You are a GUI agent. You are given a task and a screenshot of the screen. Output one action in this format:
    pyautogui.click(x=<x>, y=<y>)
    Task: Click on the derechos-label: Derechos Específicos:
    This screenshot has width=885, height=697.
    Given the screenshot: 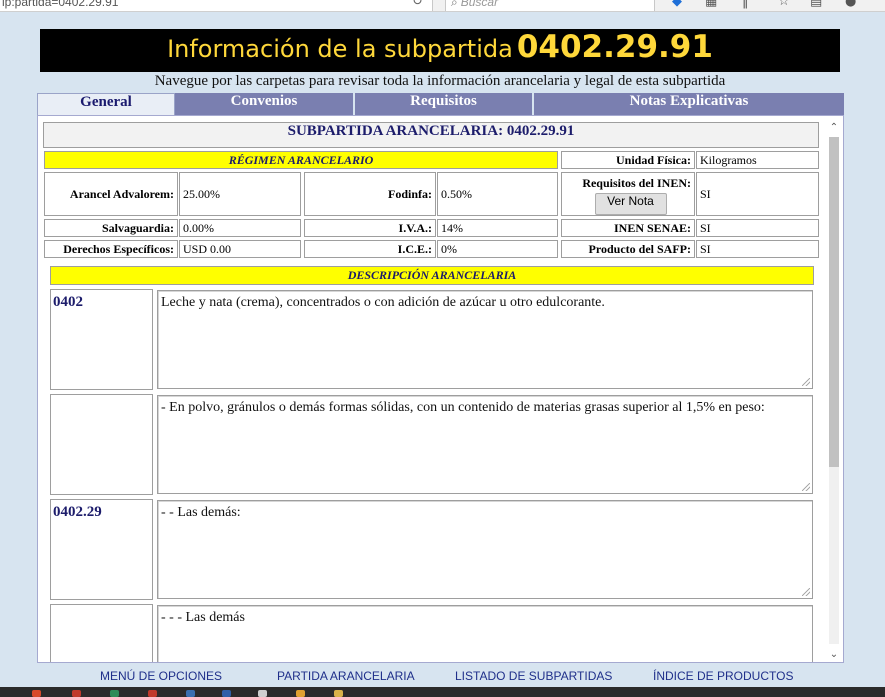 What is the action you would take?
    pyautogui.click(x=111, y=249)
    